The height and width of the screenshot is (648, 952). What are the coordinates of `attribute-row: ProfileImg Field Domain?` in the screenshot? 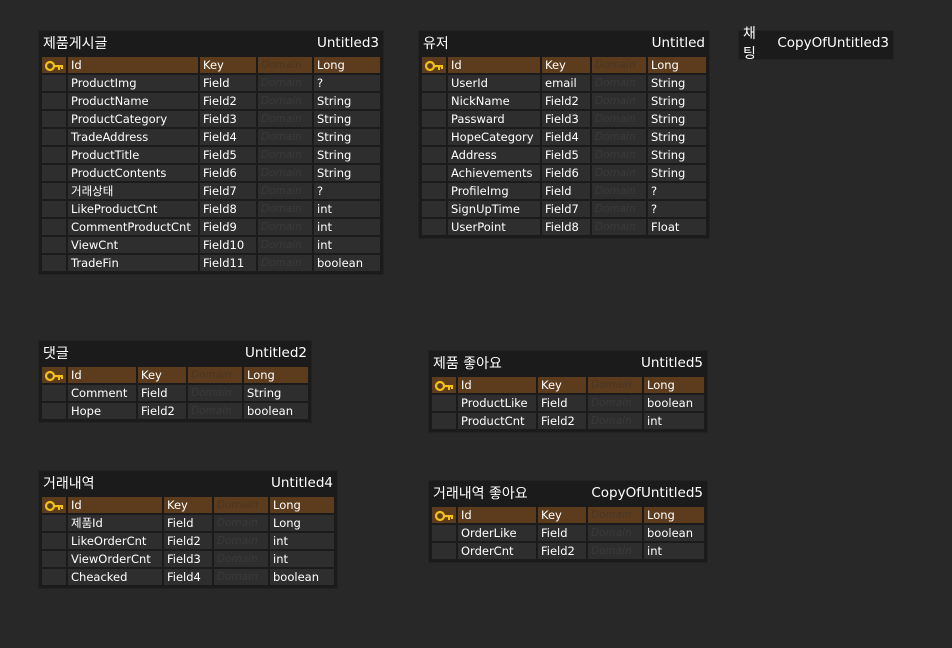 It's located at (564, 191).